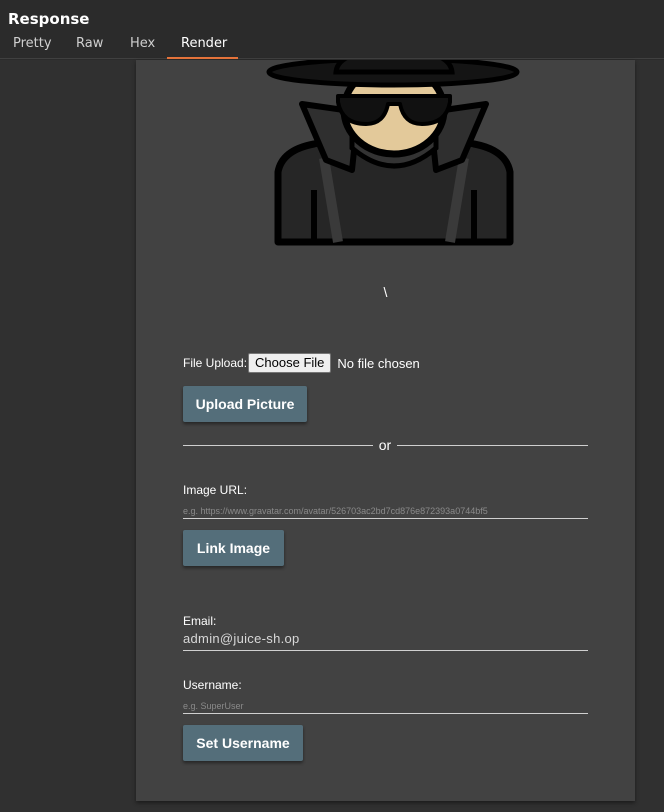  I want to click on file-upload-label: File Upload:, so click(215, 363).